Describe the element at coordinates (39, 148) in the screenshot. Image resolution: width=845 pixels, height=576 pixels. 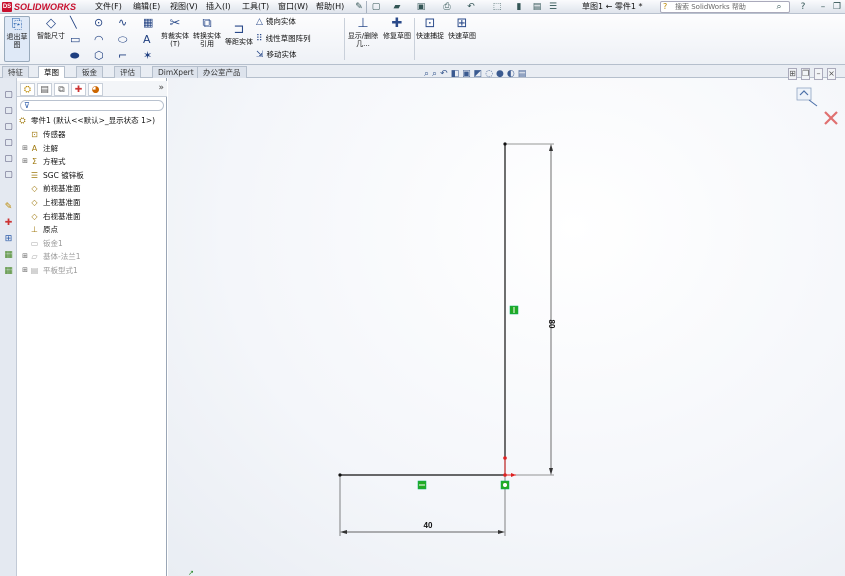
I see `tree-item: ⊞ A 注解` at that location.